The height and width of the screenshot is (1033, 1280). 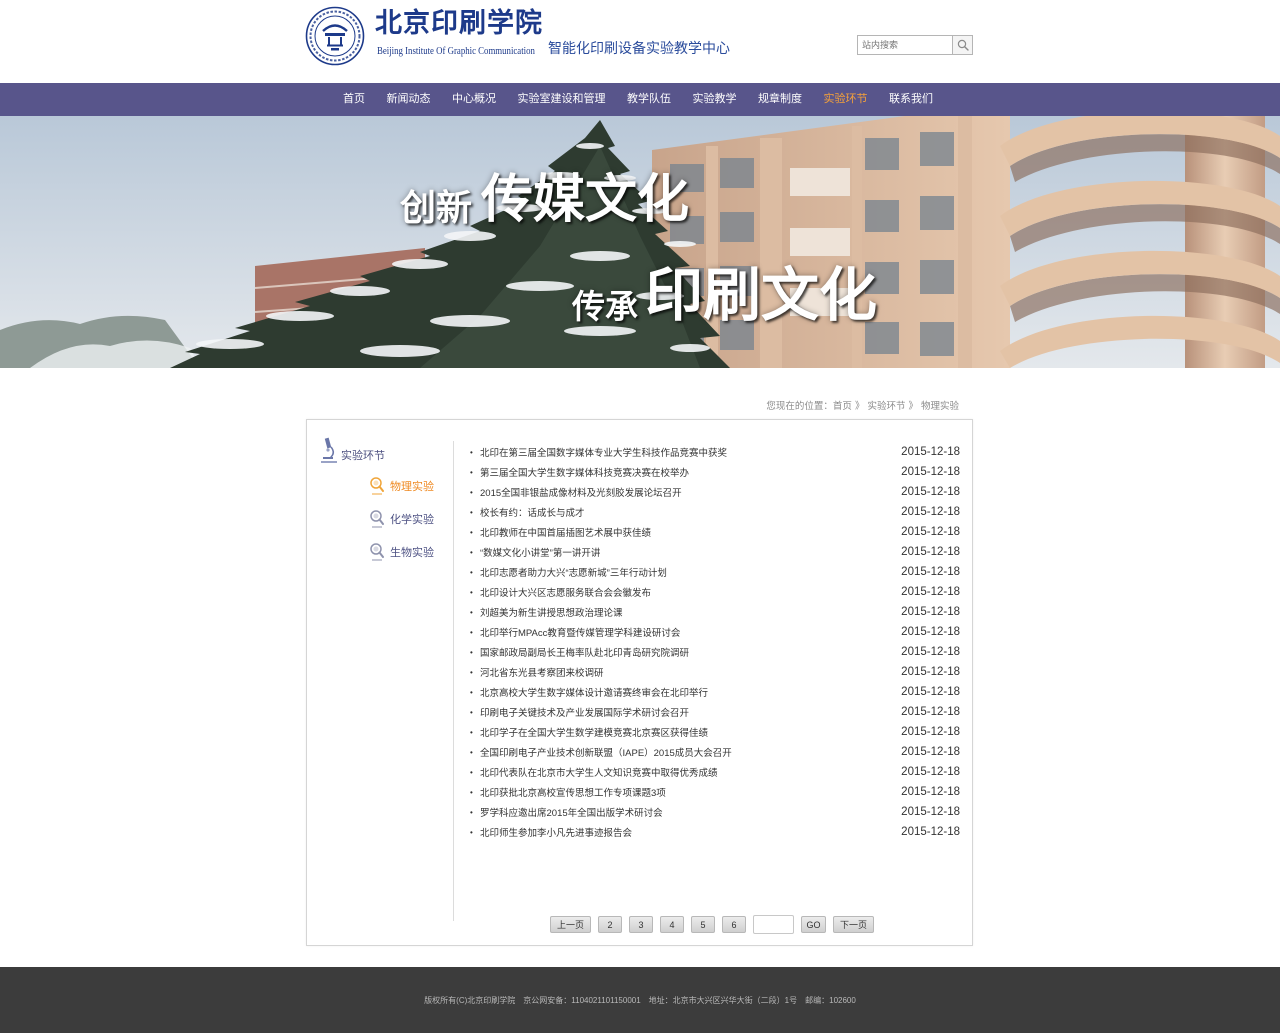 I want to click on search-input, so click(x=905, y=45).